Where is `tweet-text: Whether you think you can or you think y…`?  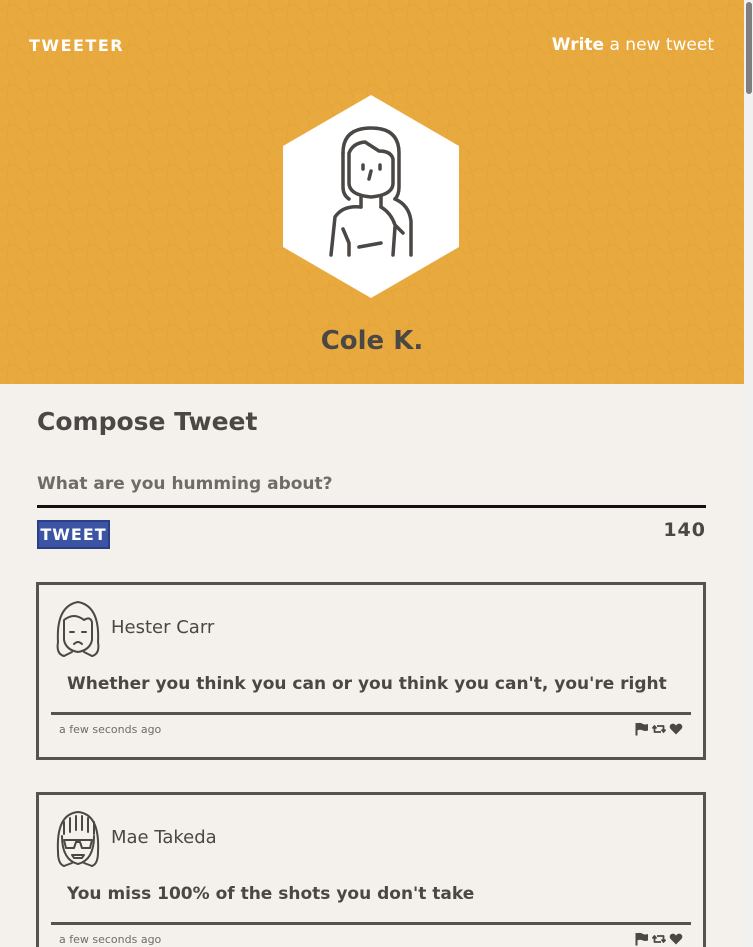 tweet-text: Whether you think you can or you think y… is located at coordinates (367, 684).